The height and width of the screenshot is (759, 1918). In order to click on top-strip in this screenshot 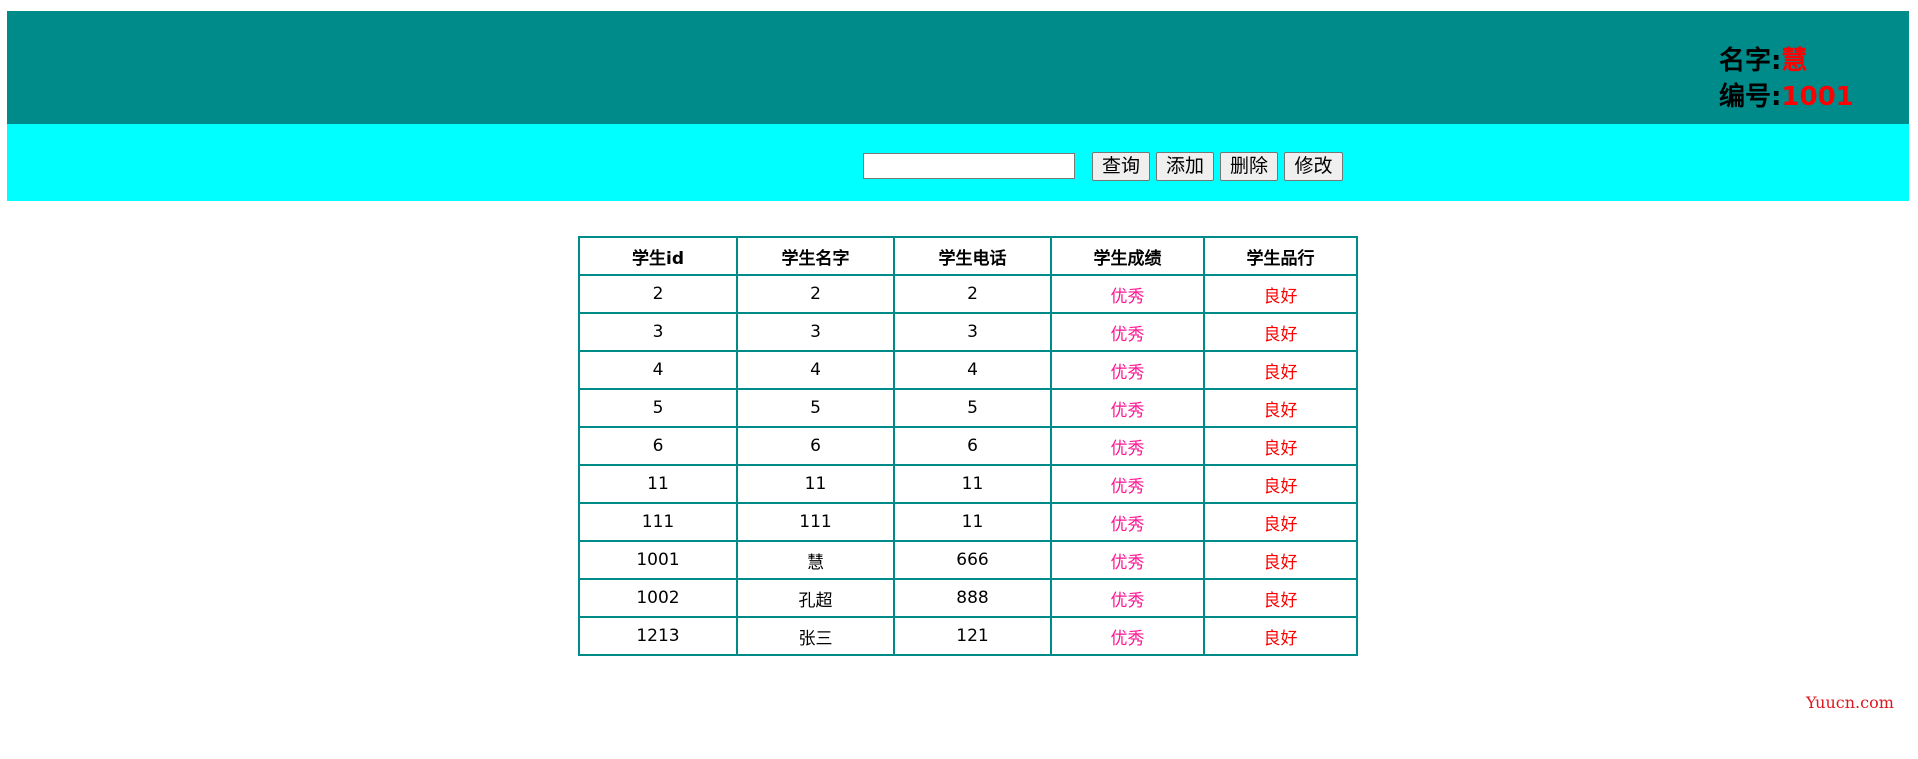, I will do `click(959, 4)`.